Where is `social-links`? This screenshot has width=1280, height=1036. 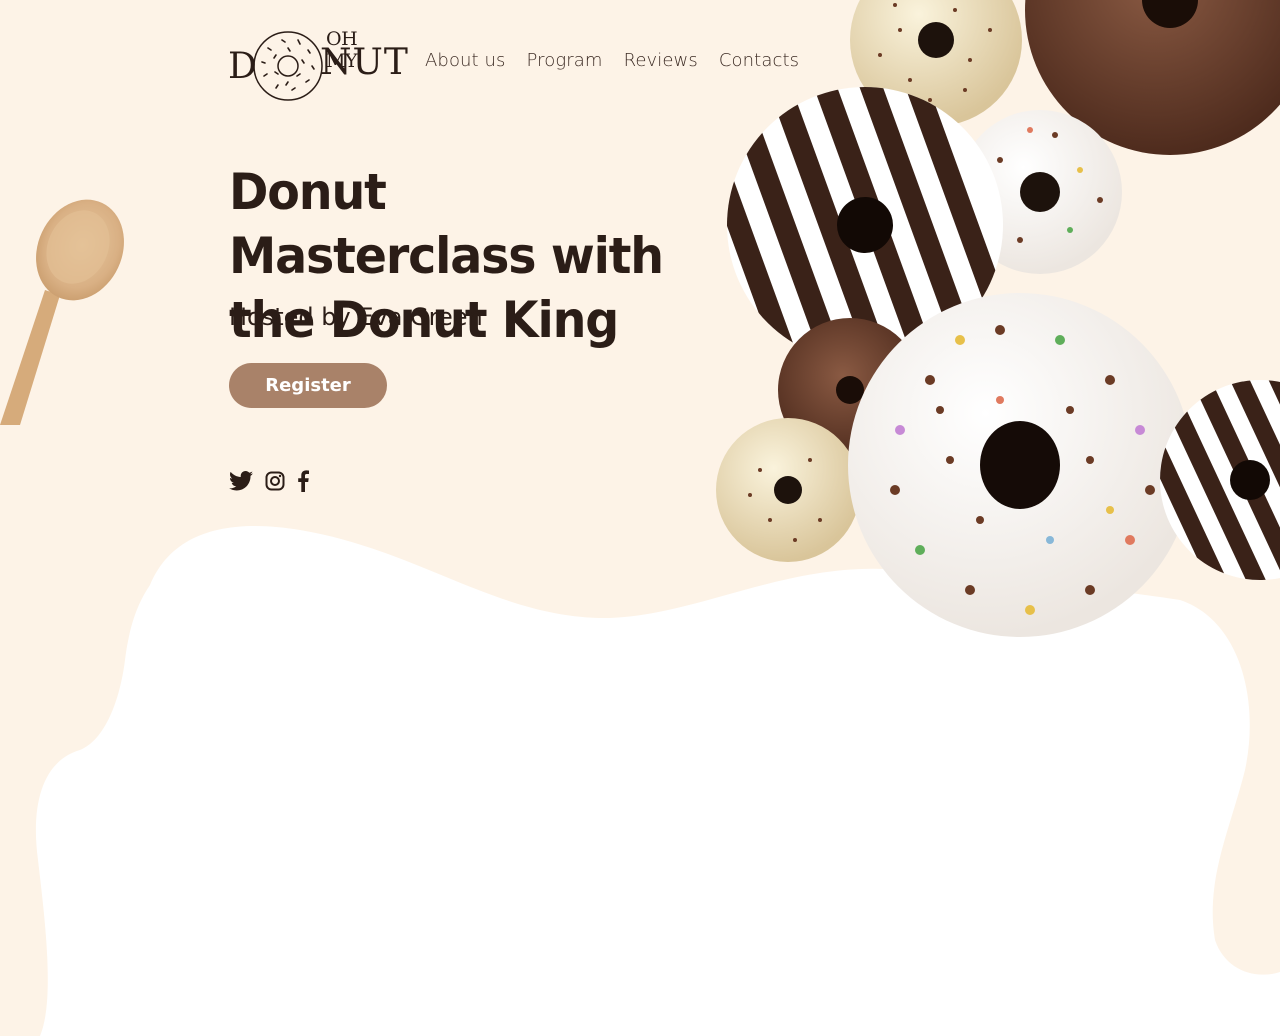 social-links is located at coordinates (269, 481).